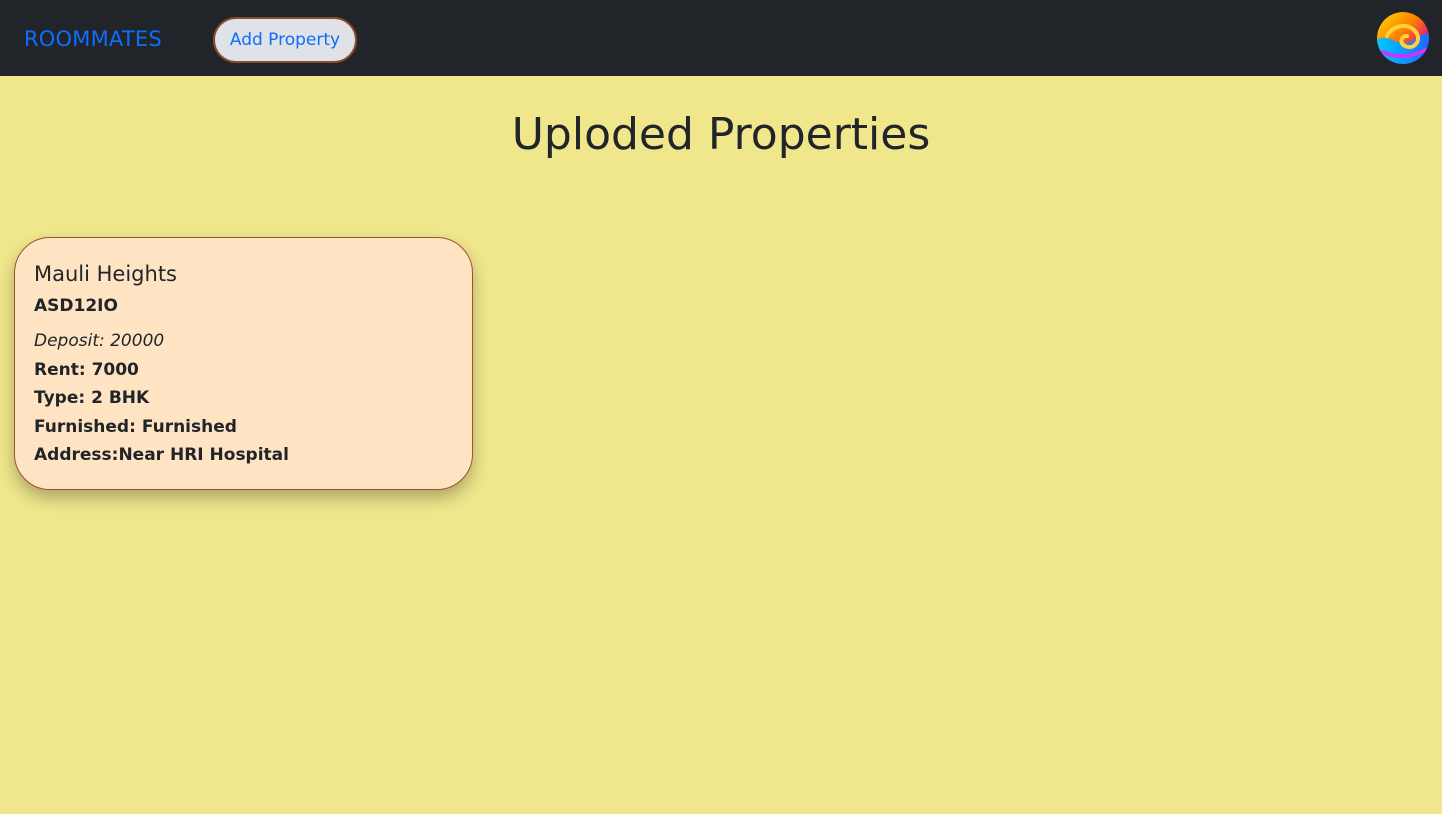 Image resolution: width=1442 pixels, height=814 pixels. What do you see at coordinates (721, 134) in the screenshot?
I see `page-title: Uploded Properties` at bounding box center [721, 134].